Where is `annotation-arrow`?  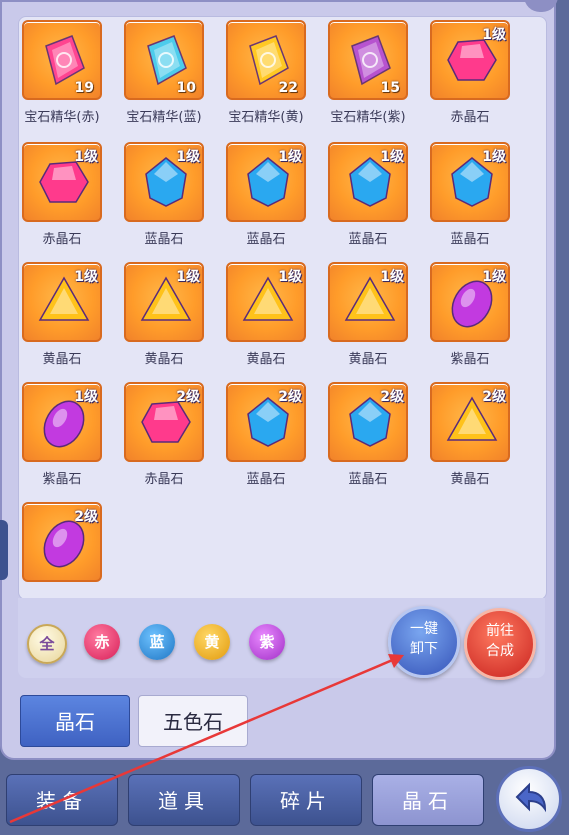 annotation-arrow is located at coordinates (206, 739).